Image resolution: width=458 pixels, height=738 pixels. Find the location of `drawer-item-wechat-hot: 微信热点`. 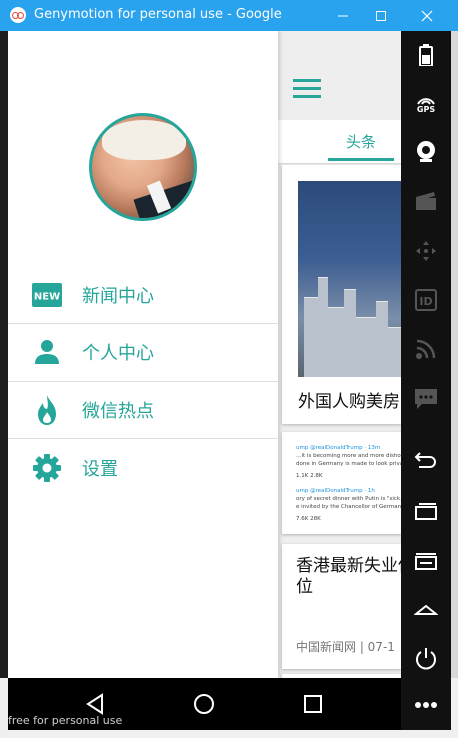

drawer-item-wechat-hot: 微信热点 is located at coordinates (143, 409).